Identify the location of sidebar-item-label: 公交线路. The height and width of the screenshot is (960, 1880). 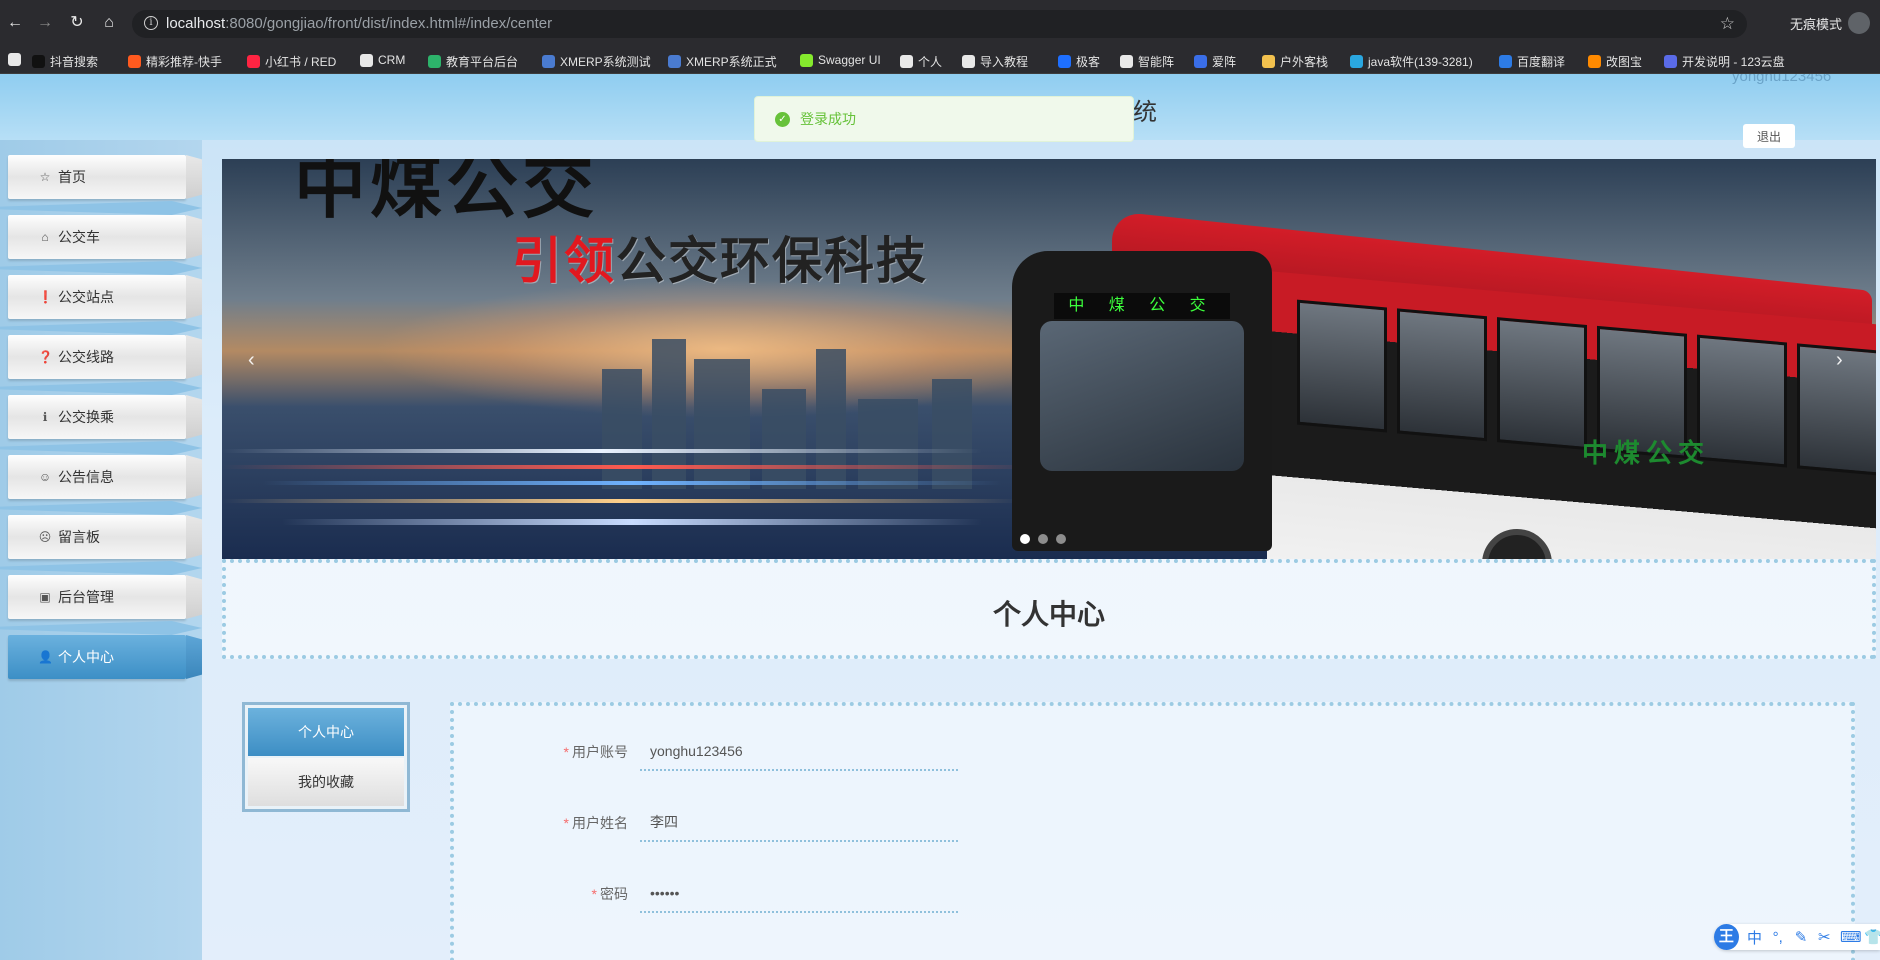
(86, 357).